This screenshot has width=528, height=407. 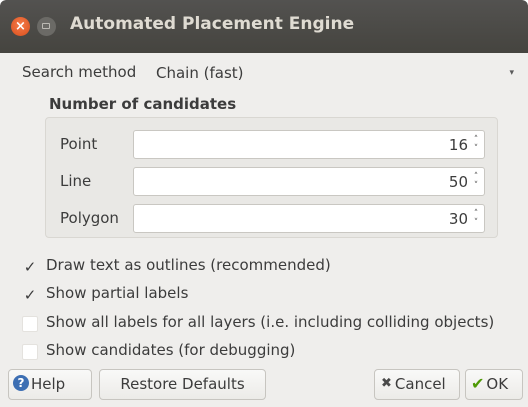 I want to click on show-all-labels-checkbox, so click(x=30, y=324).